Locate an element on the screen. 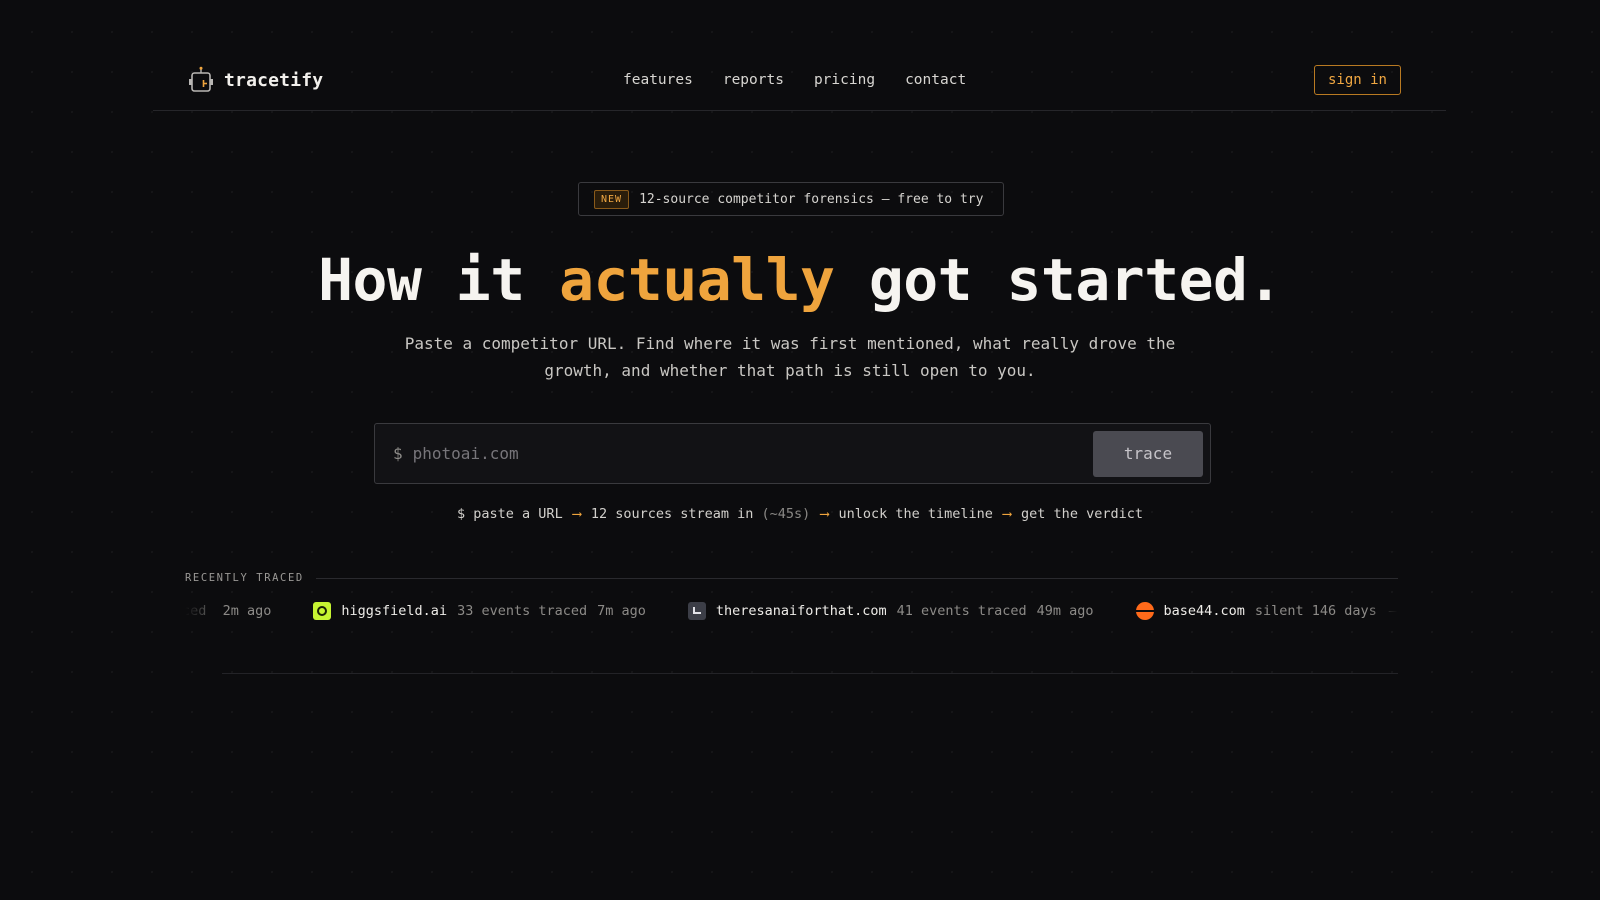 Image resolution: width=1600 pixels, height=900 pixels. trace-search-bar: $ trace is located at coordinates (792, 453).